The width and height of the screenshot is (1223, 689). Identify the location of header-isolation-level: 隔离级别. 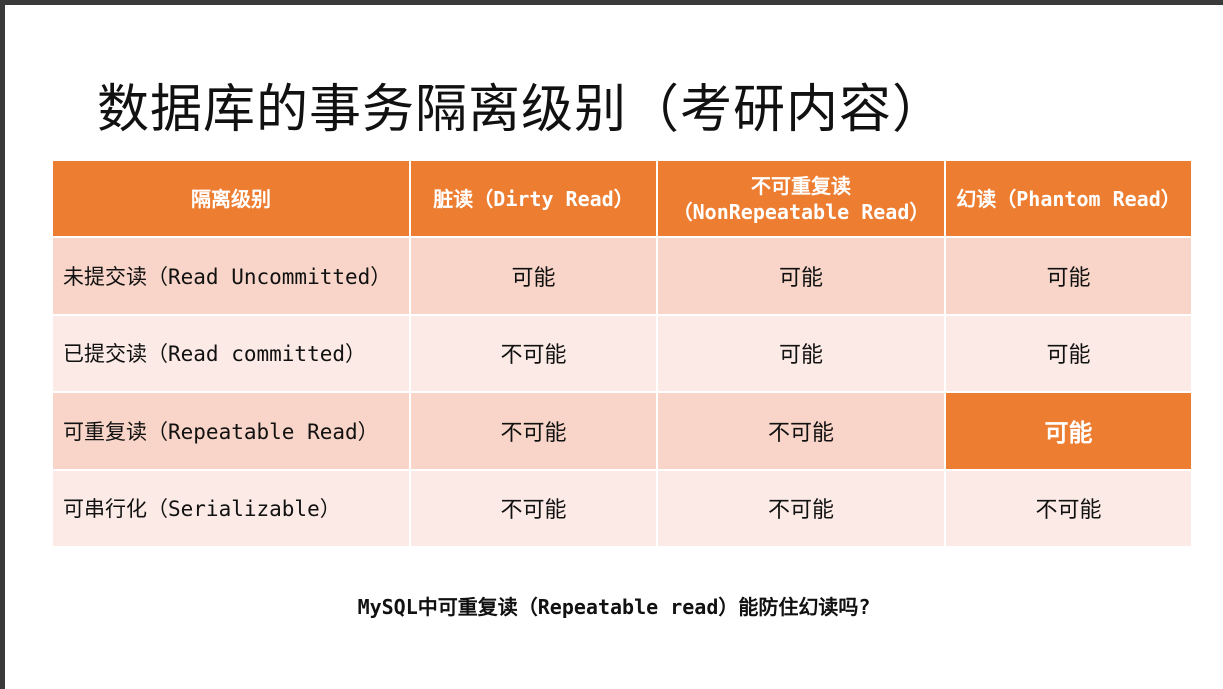
(231, 198).